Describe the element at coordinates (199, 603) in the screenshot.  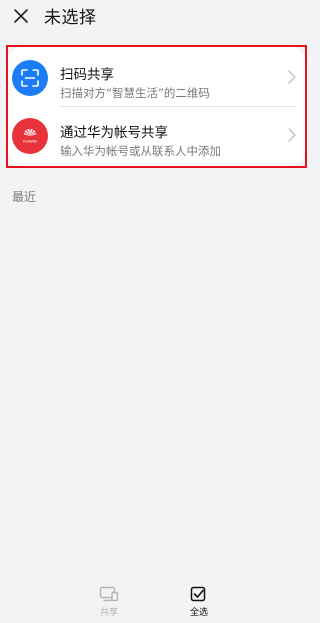
I see `select-all-button: 全选` at that location.